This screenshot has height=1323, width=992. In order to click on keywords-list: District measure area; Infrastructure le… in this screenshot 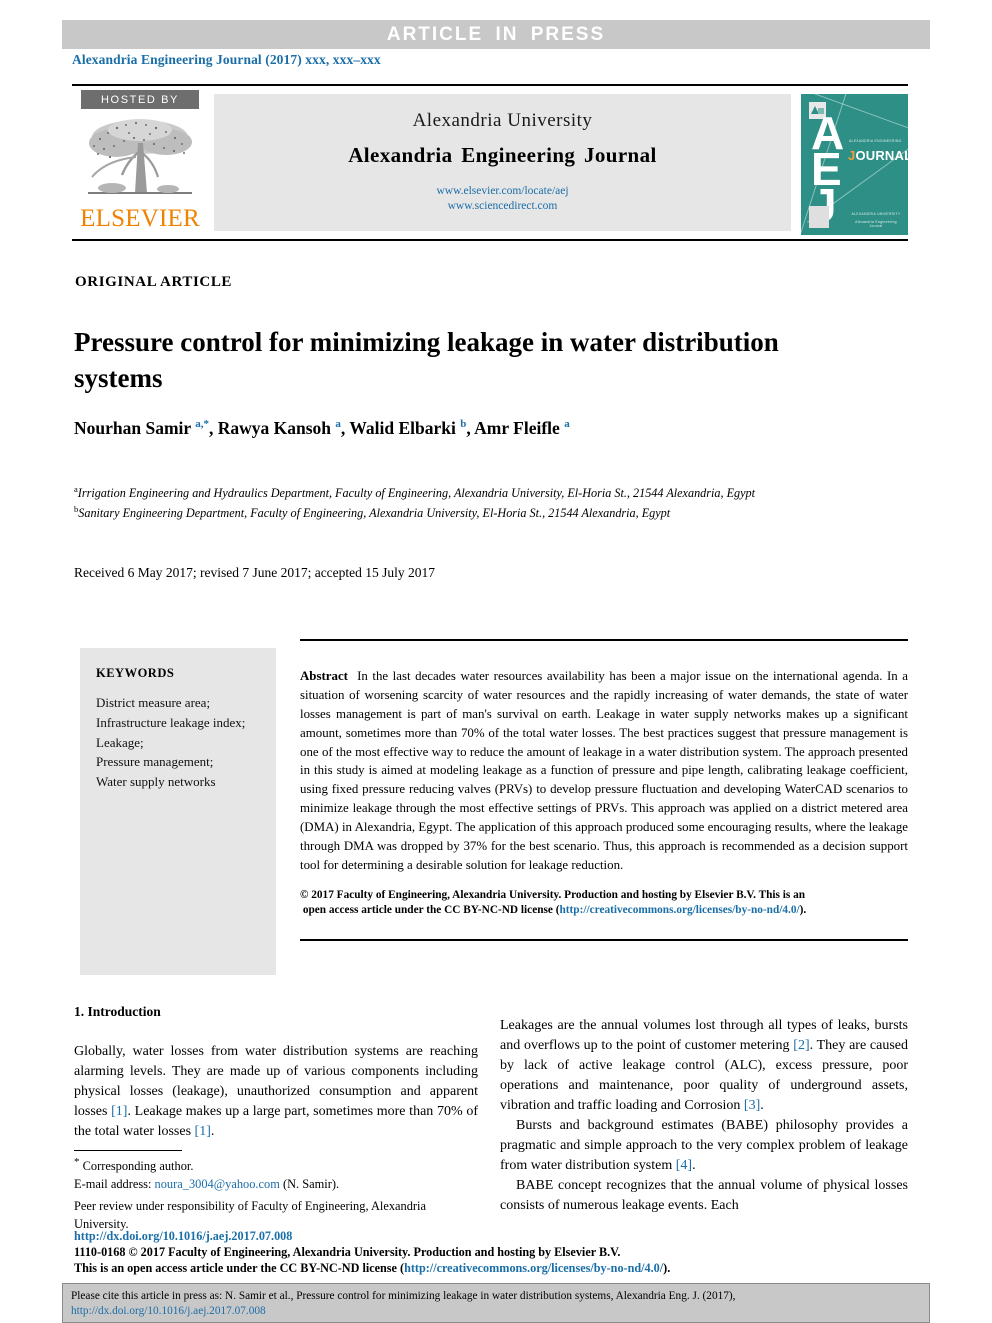, I will do `click(178, 742)`.